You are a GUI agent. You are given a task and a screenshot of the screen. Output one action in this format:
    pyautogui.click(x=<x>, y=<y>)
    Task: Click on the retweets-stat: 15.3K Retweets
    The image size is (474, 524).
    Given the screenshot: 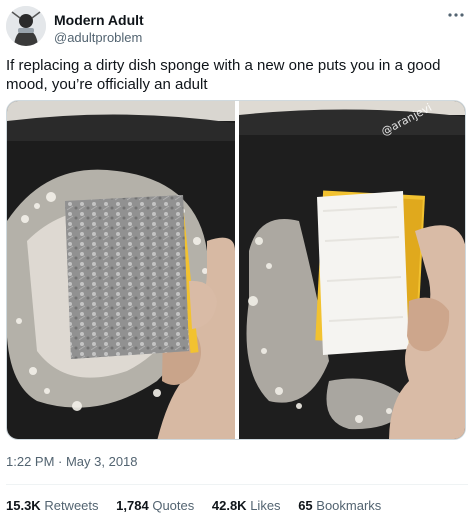 What is the action you would take?
    pyautogui.click(x=52, y=505)
    